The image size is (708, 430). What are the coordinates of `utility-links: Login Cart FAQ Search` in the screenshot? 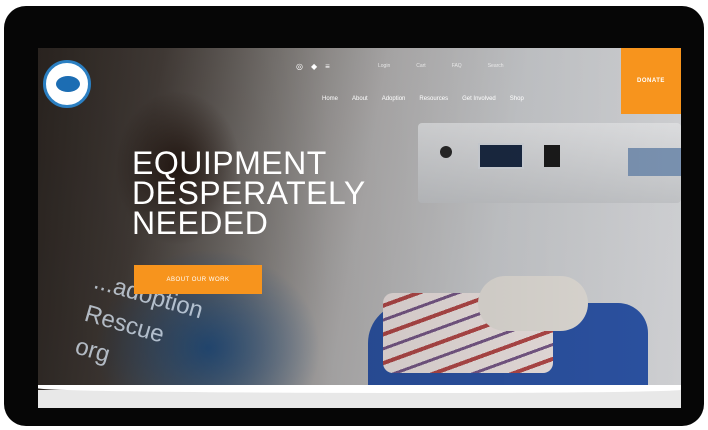 It's located at (441, 66).